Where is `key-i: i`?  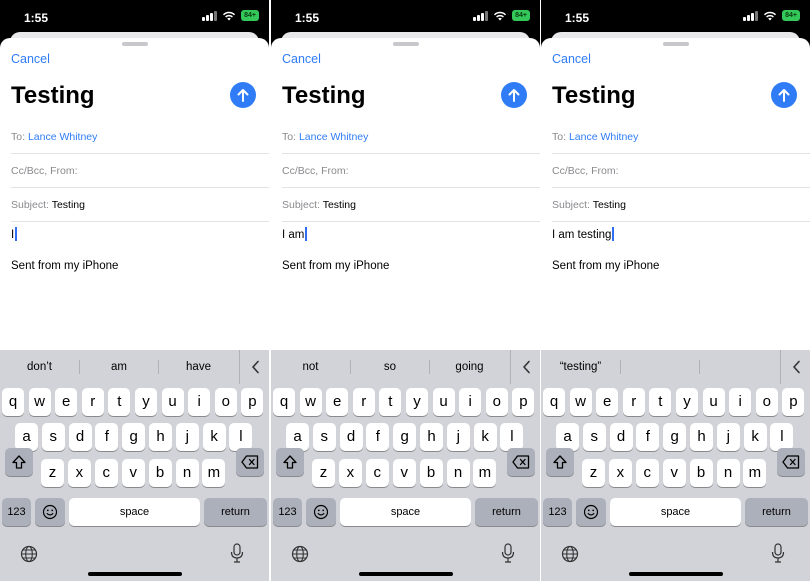
key-i: i is located at coordinates (470, 402).